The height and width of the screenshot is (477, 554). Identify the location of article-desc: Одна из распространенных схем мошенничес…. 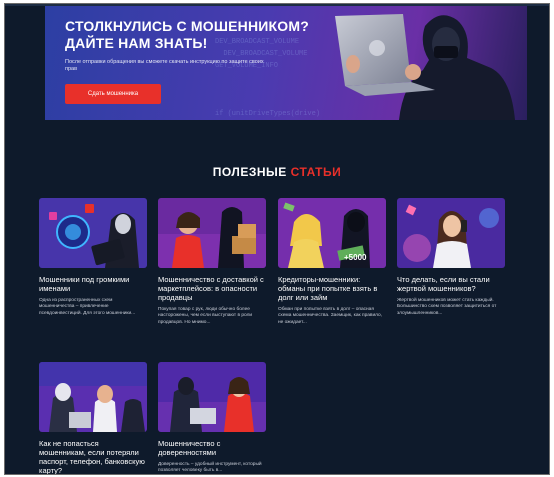
(87, 307).